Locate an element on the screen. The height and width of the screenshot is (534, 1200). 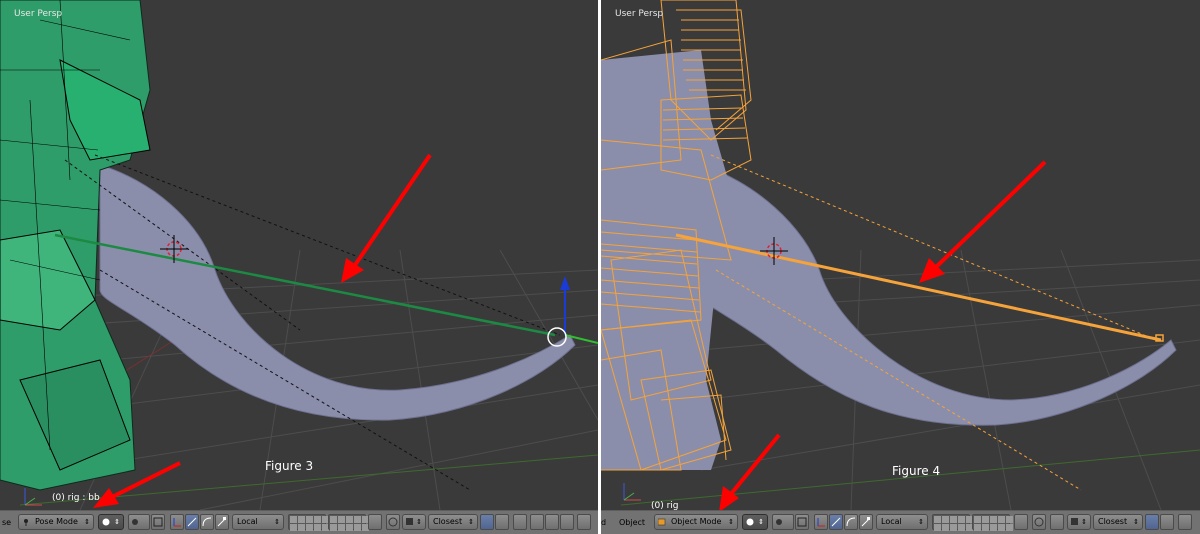
mode-label: Object Mode is located at coordinates (696, 521).